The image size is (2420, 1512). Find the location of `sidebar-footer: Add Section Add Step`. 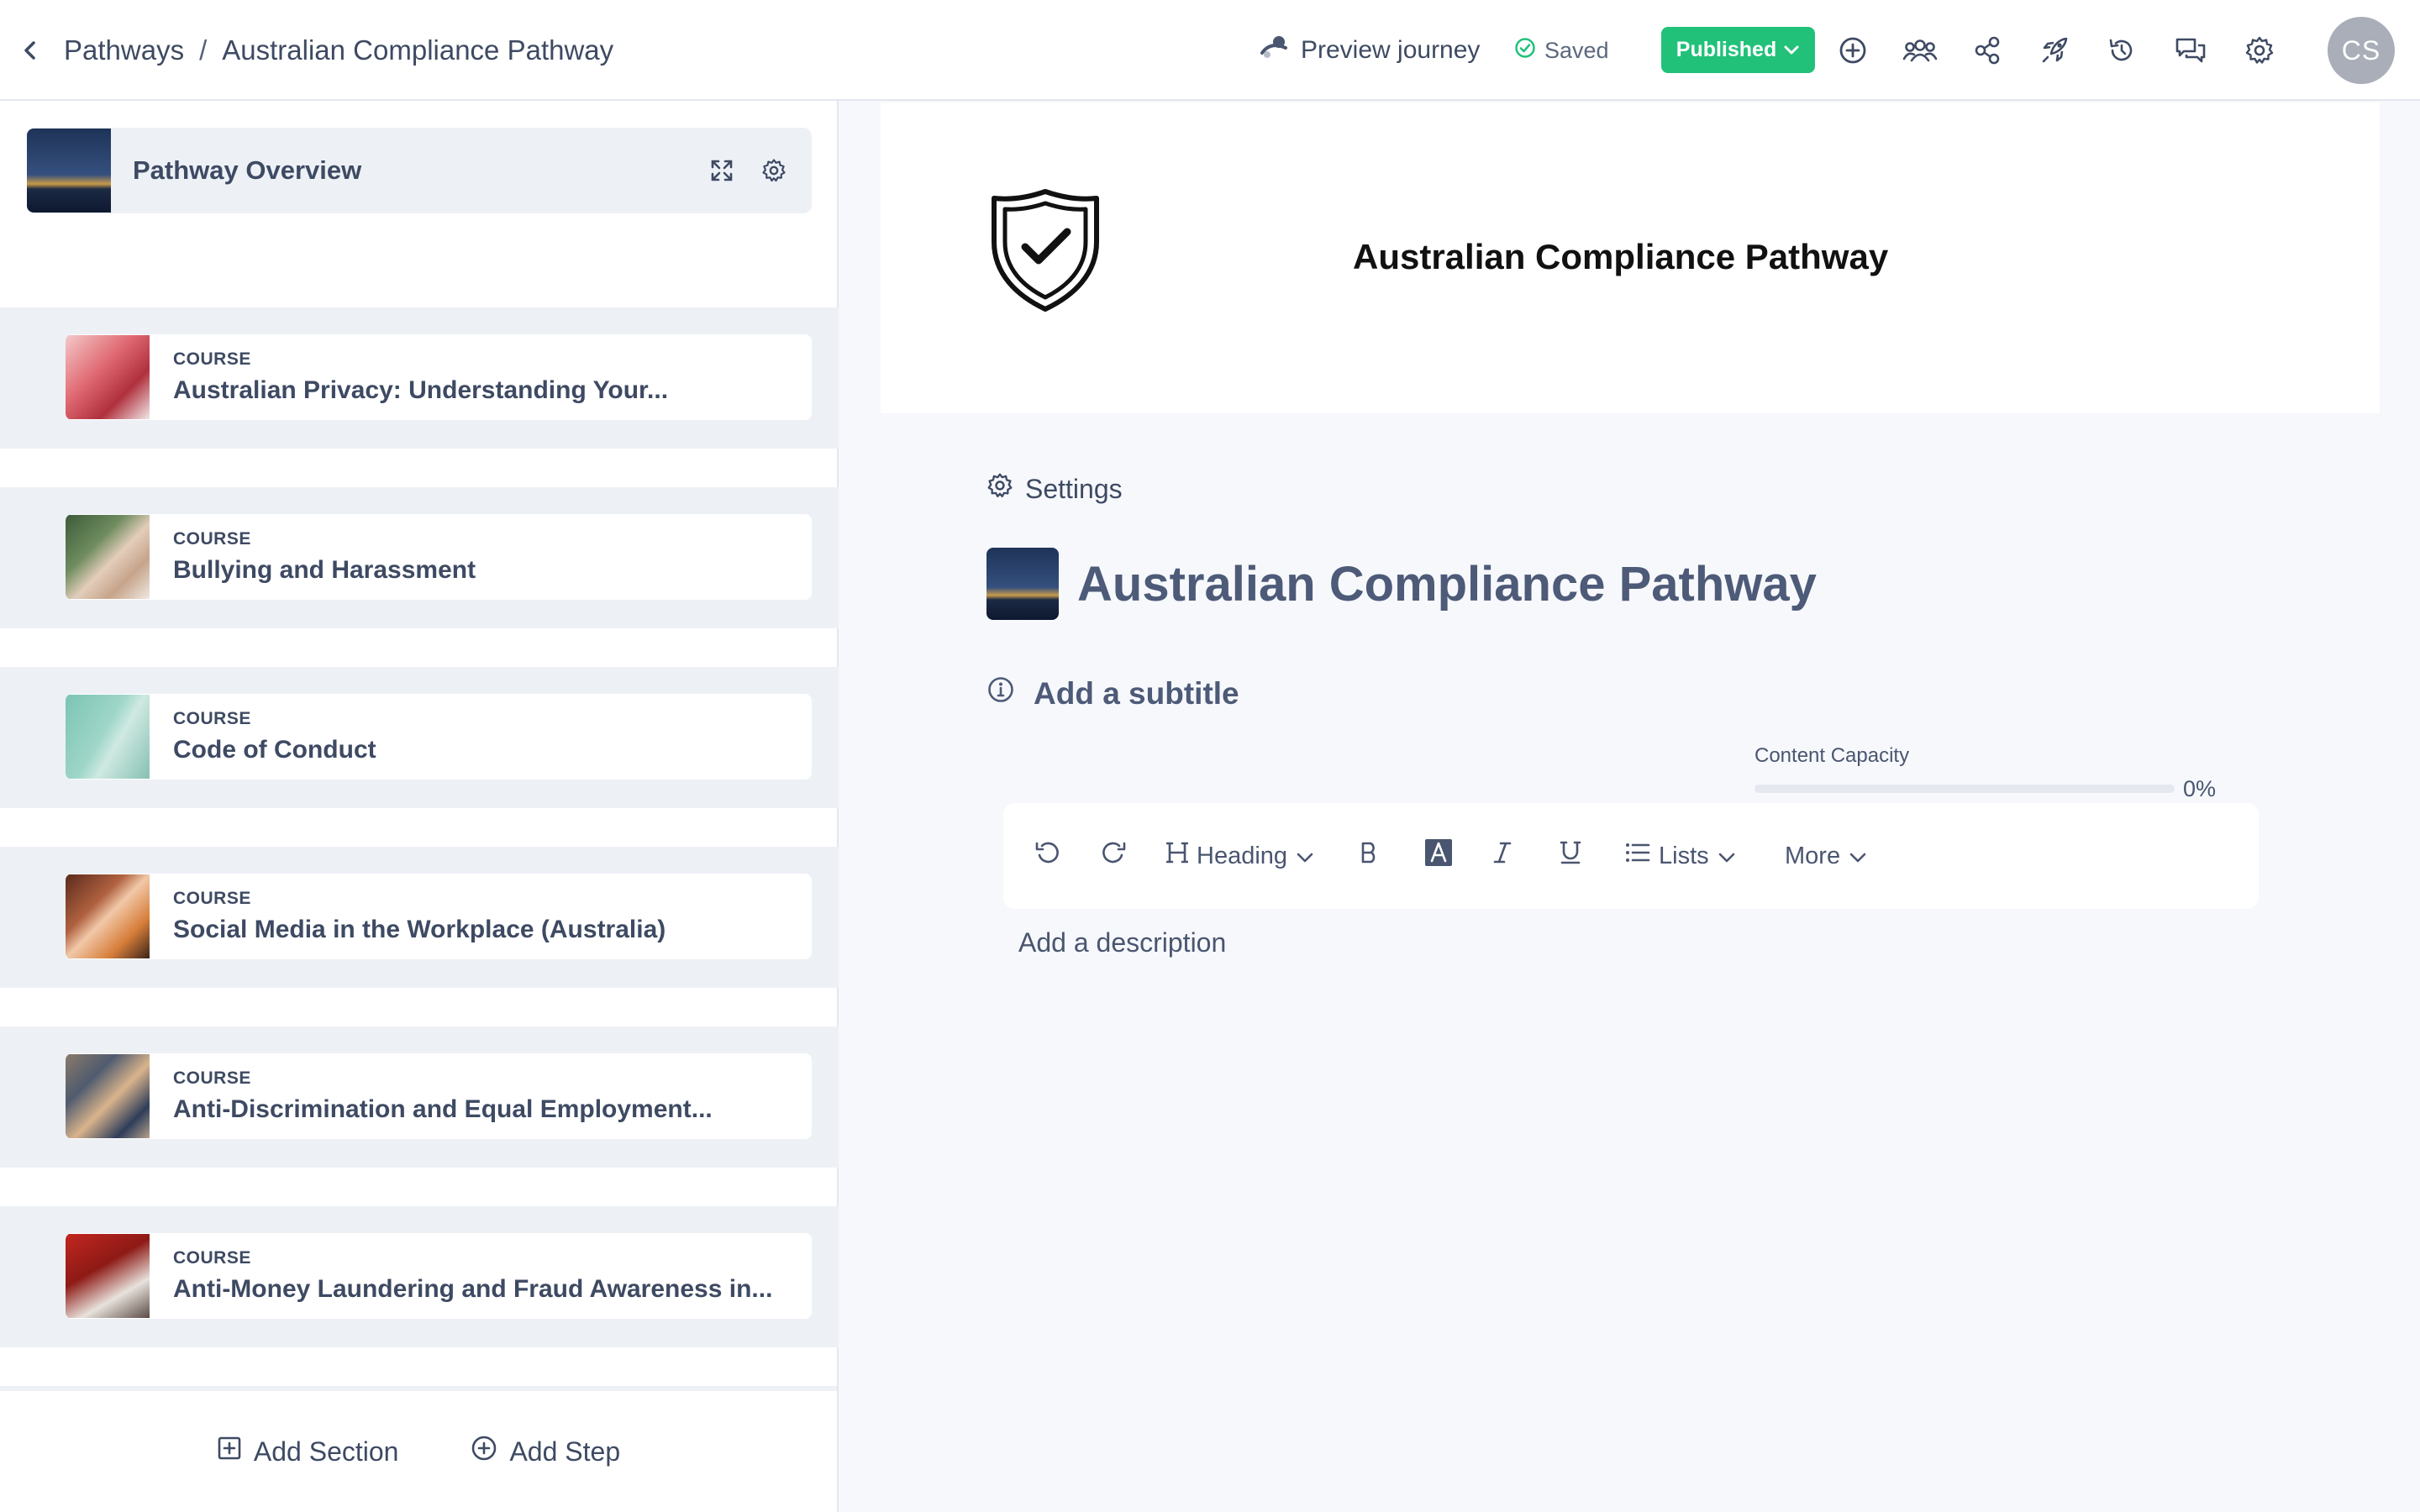

sidebar-footer: Add Section Add Step is located at coordinates (419, 1449).